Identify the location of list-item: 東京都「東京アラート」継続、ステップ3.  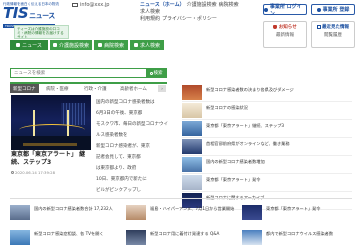
(267, 129).